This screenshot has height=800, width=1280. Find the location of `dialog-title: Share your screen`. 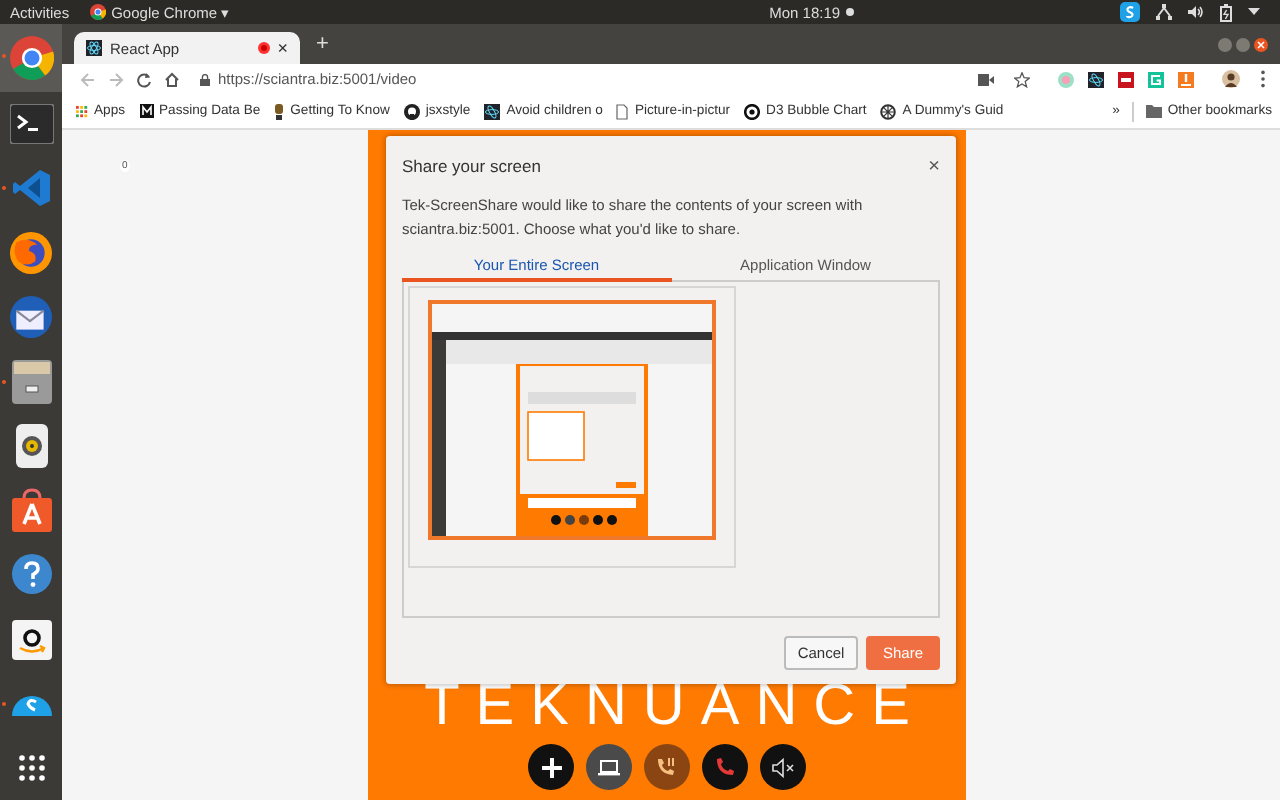

dialog-title: Share your screen is located at coordinates (471, 166).